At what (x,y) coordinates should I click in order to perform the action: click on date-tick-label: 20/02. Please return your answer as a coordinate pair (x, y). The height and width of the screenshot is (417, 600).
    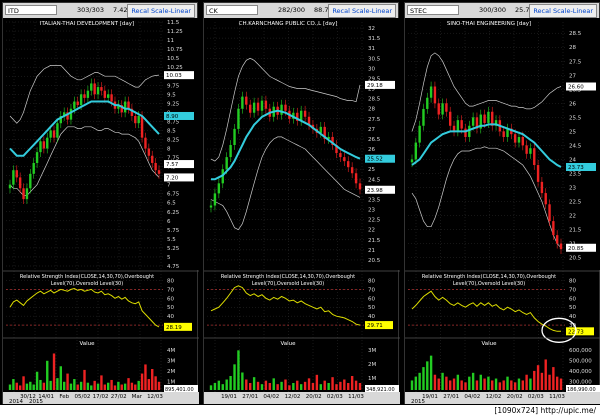
    Looking at the image, I should click on (314, 397).